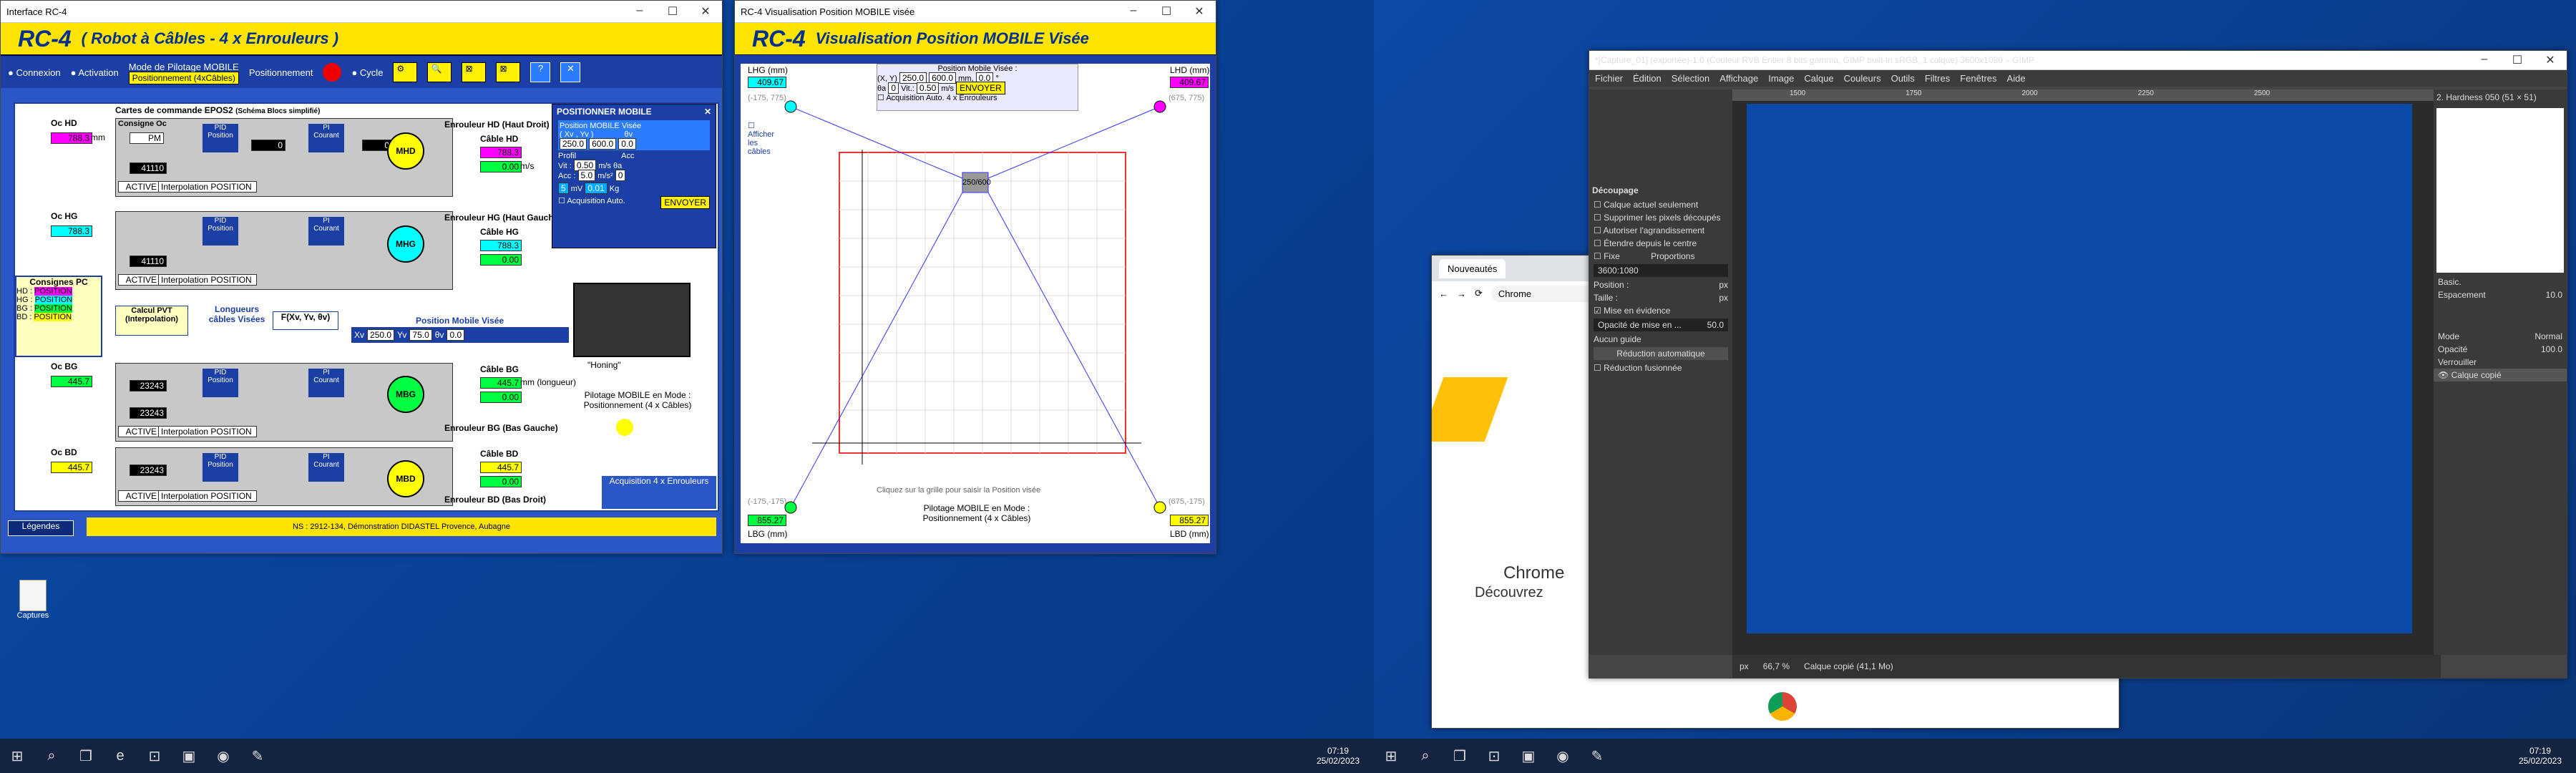 The width and height of the screenshot is (2576, 773). I want to click on etat-hd: ACTIVE, so click(139, 187).